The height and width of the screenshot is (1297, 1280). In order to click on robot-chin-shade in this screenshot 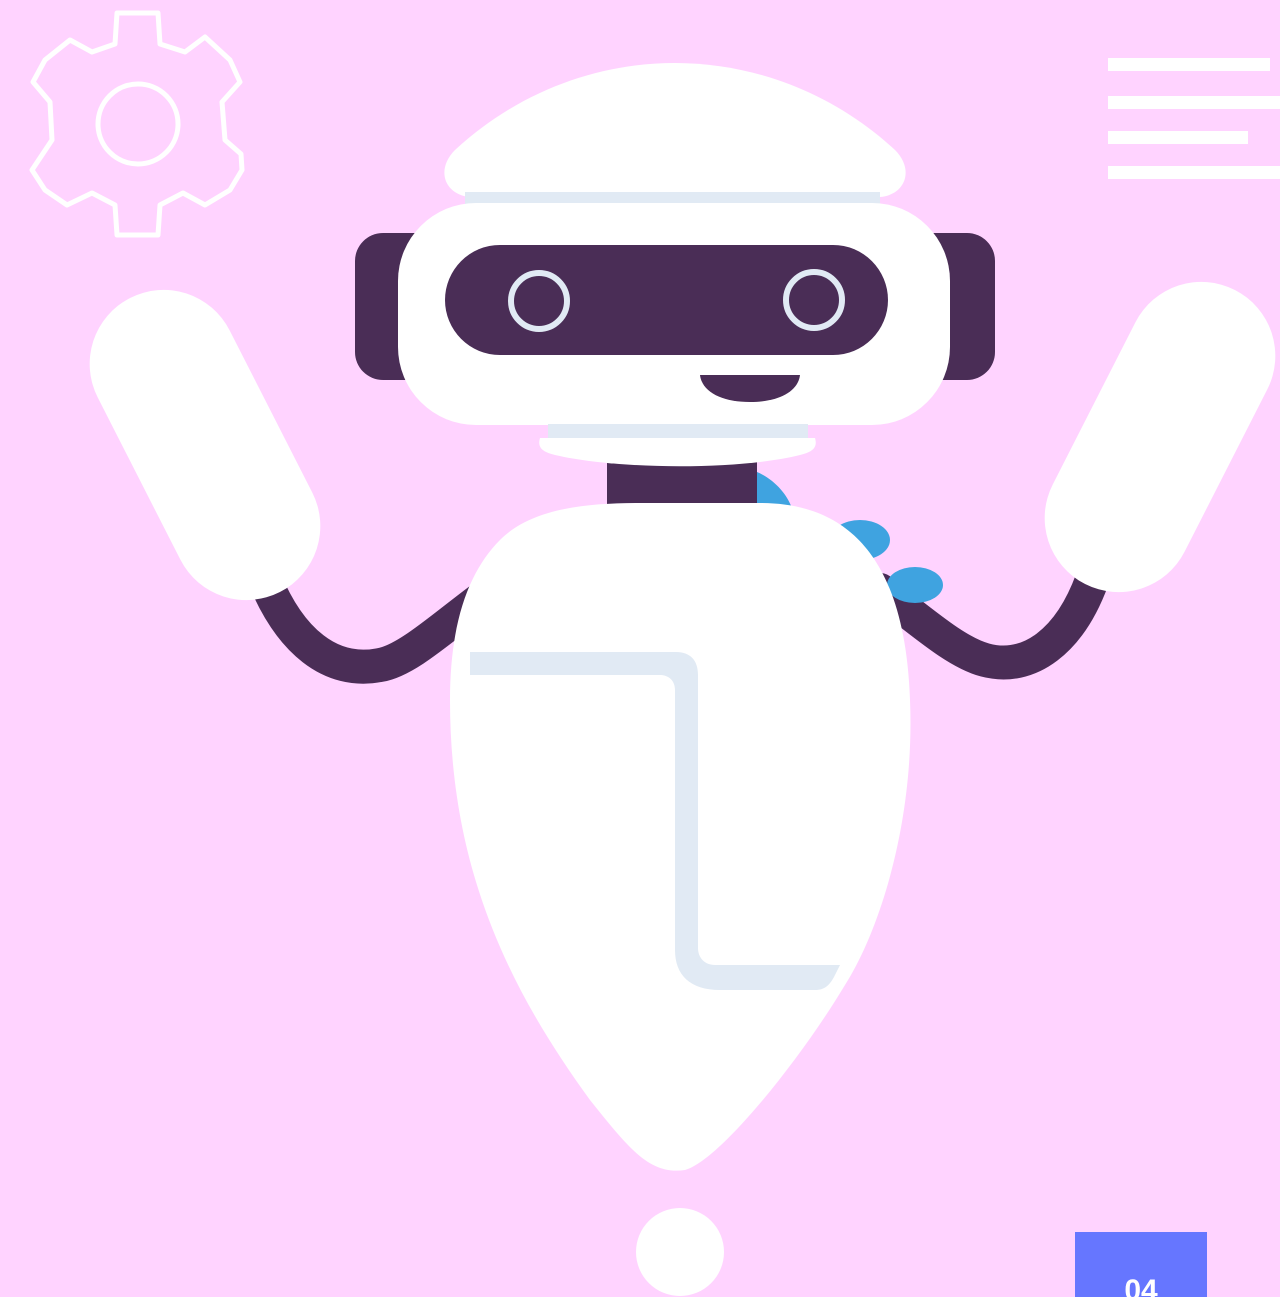, I will do `click(678, 431)`.